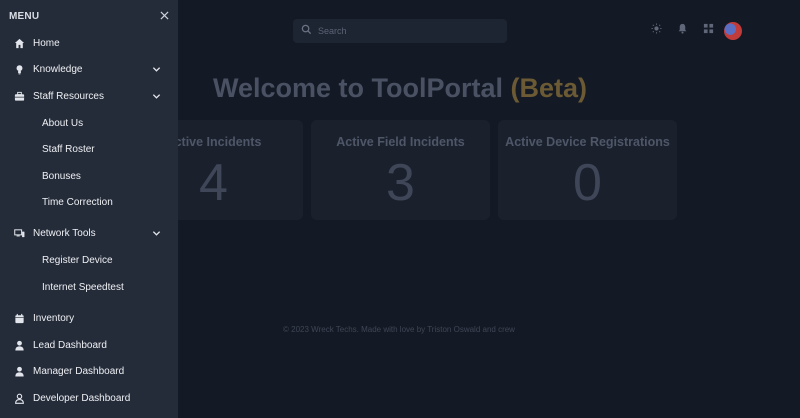 The height and width of the screenshot is (418, 800). What do you see at coordinates (83, 287) in the screenshot?
I see `sidebar-subitem-label: Internet Speedtest` at bounding box center [83, 287].